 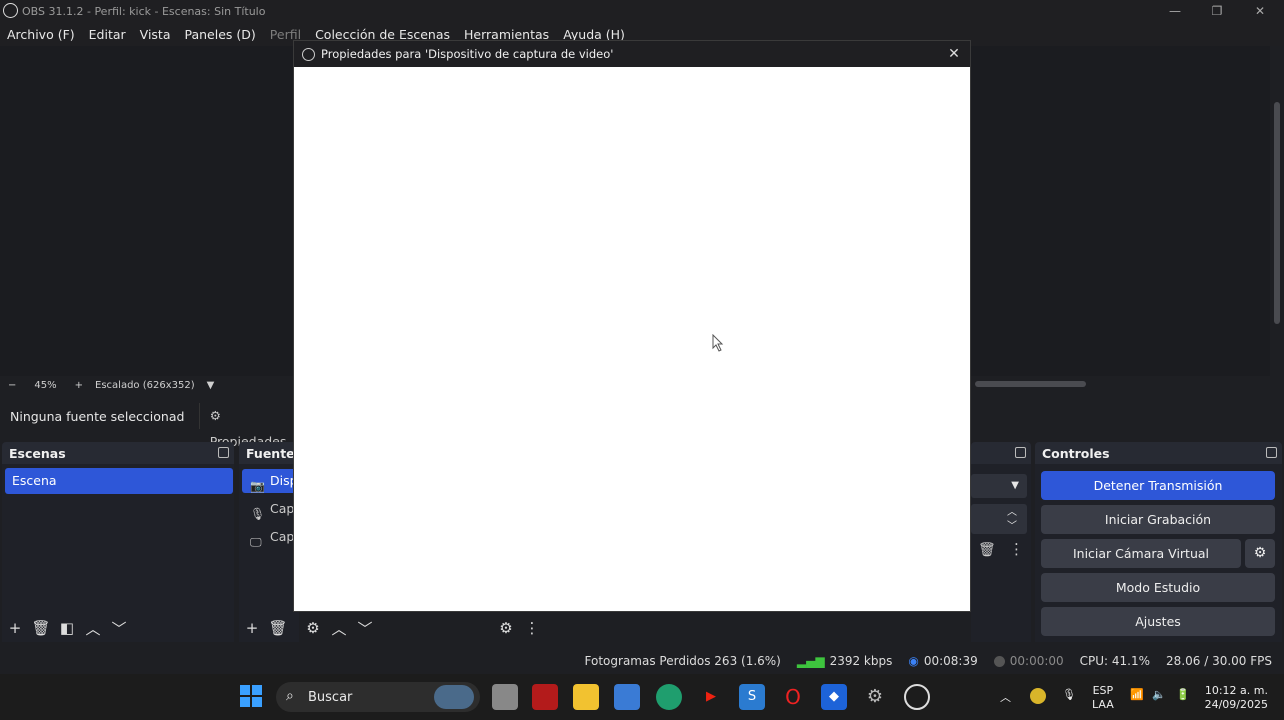 What do you see at coordinates (954, 54) in the screenshot?
I see `close-icon: ✕` at bounding box center [954, 54].